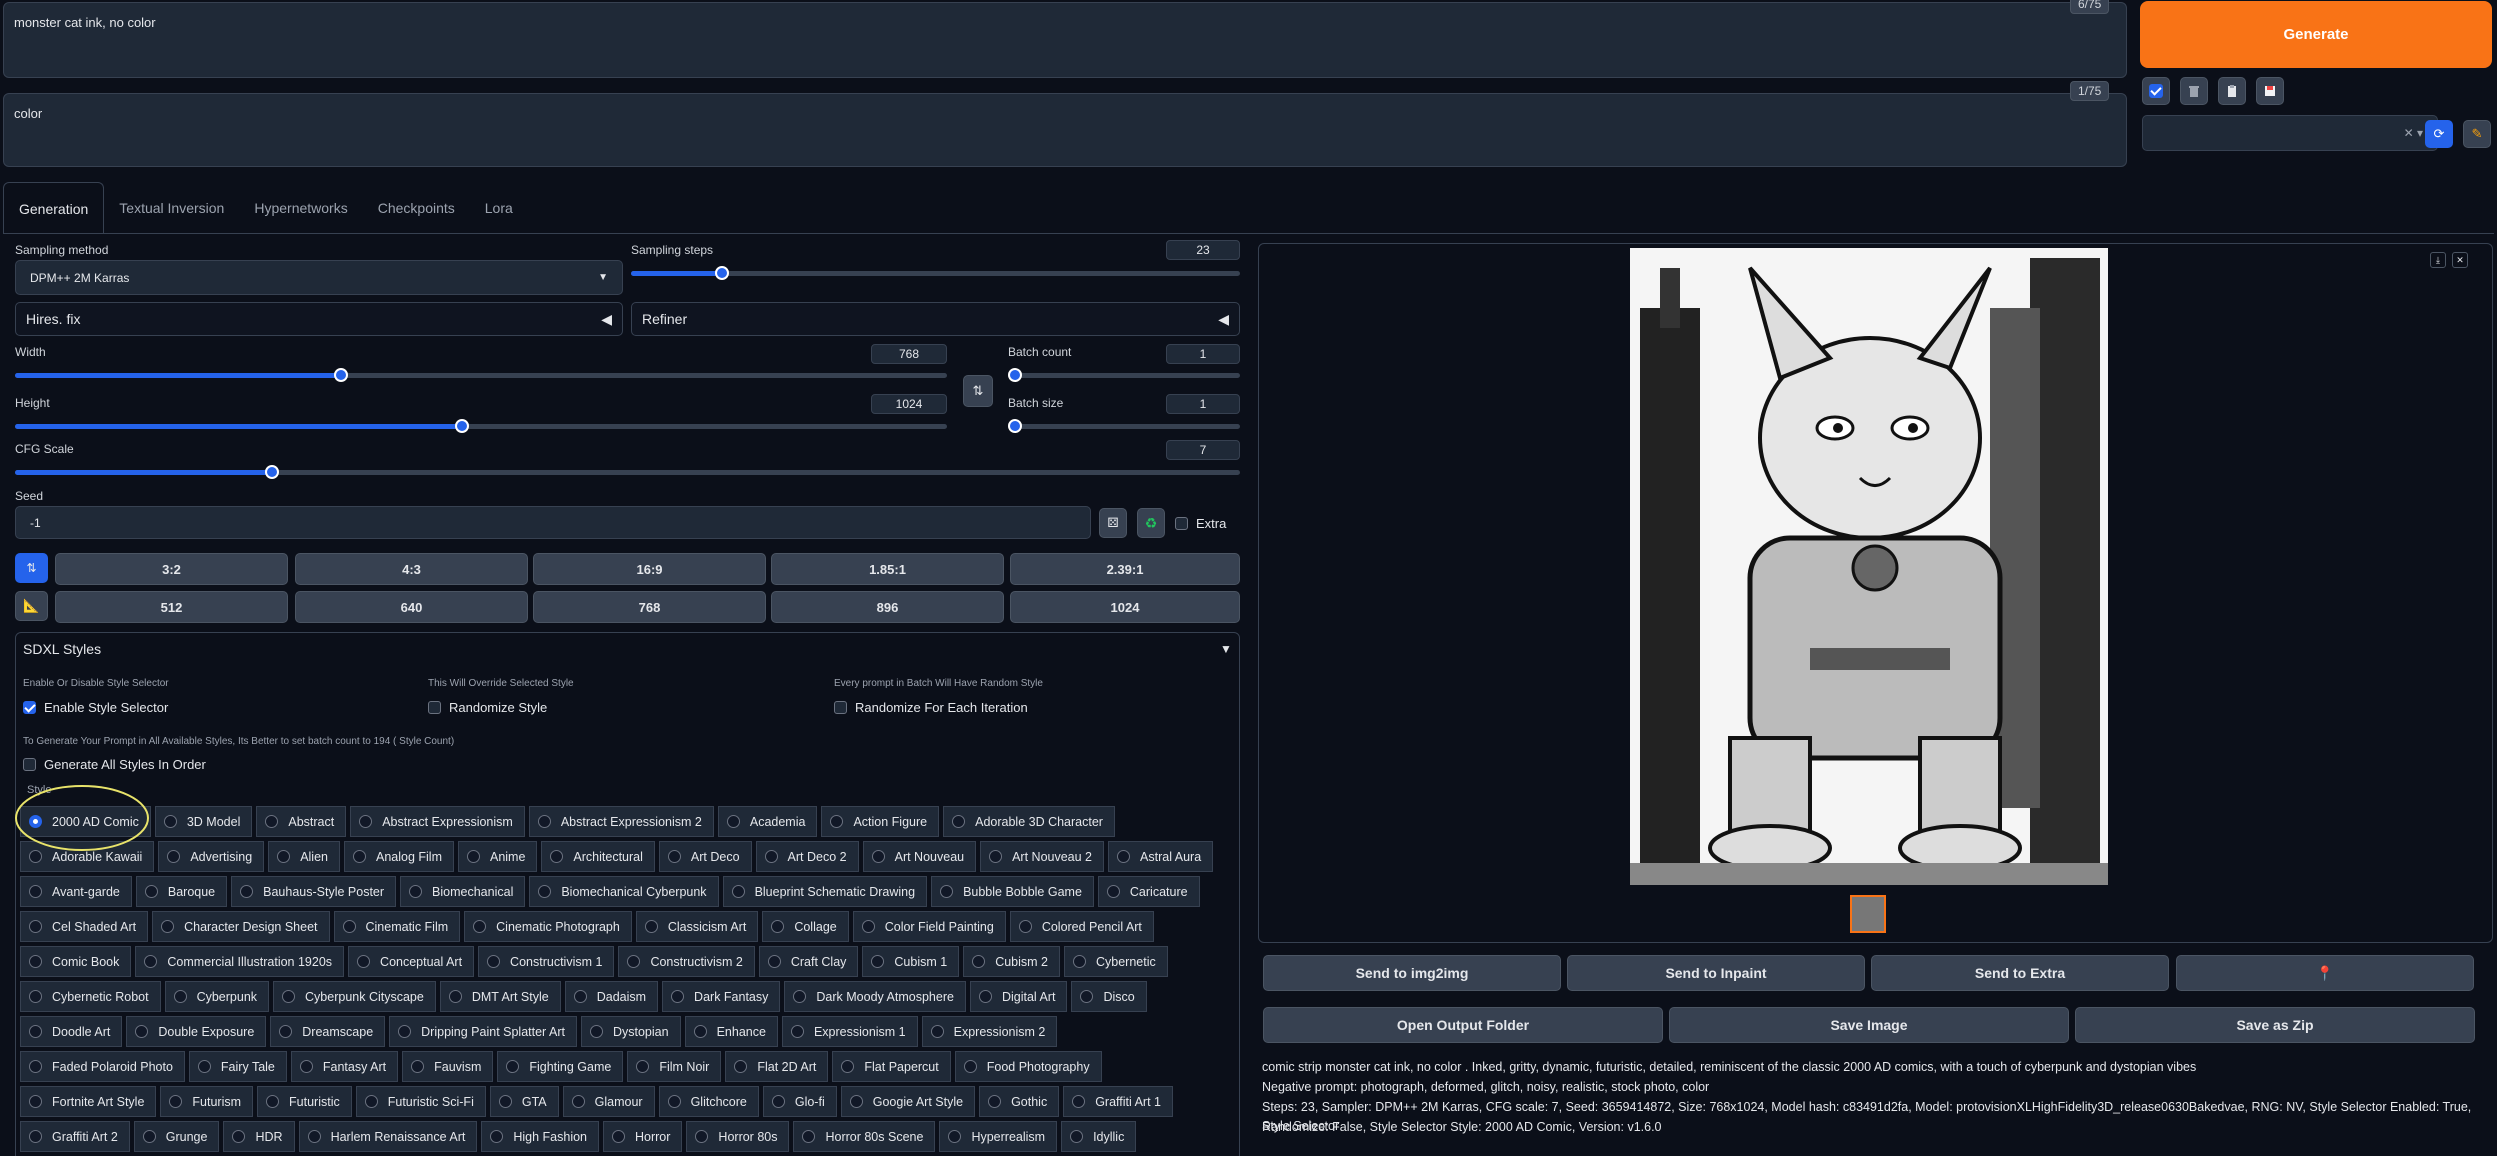  Describe the element at coordinates (54, 208) in the screenshot. I see `tab-generation: Generation` at that location.